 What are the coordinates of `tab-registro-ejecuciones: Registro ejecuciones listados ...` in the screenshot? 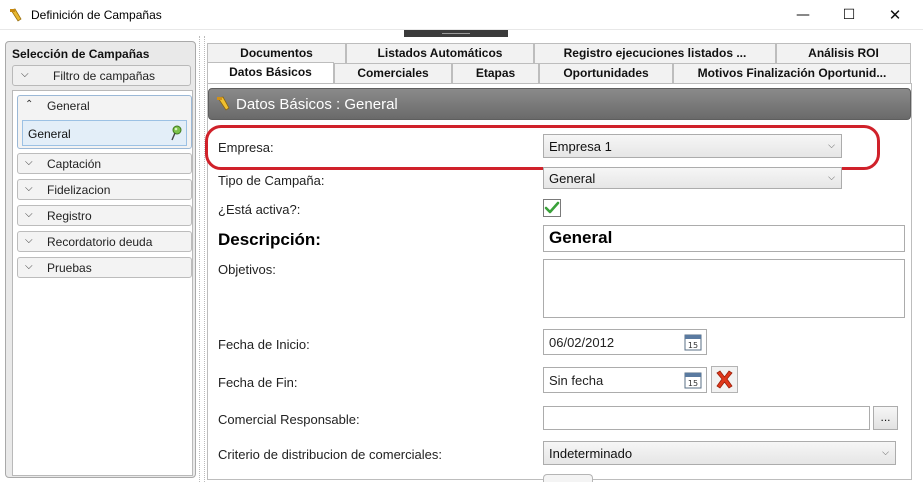 It's located at (655, 53).